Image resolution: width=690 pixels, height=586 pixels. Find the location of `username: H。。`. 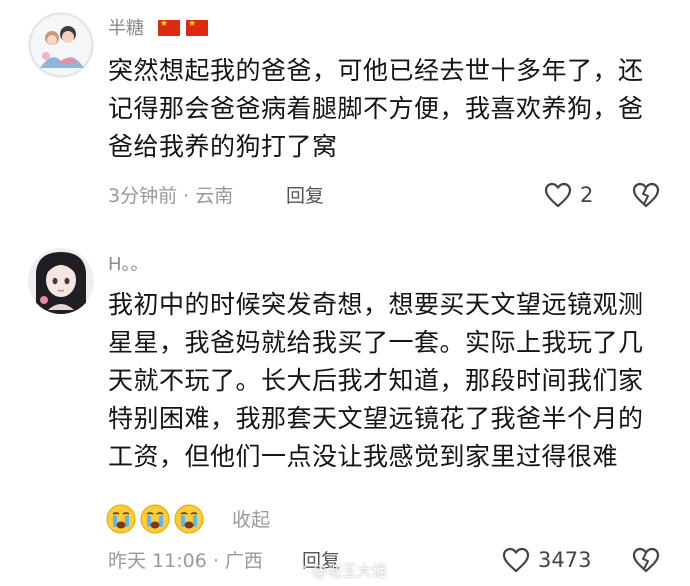

username: H。。 is located at coordinates (128, 265).